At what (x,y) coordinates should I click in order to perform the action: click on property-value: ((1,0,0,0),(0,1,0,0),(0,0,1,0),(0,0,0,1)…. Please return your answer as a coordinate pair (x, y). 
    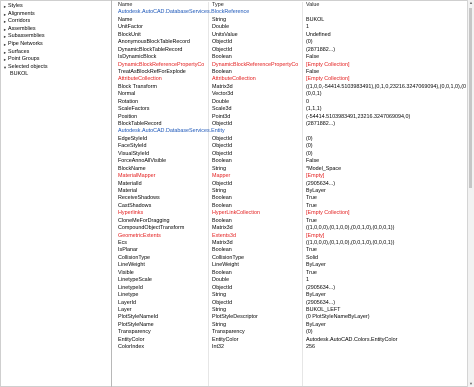
    Looking at the image, I should click on (350, 243).